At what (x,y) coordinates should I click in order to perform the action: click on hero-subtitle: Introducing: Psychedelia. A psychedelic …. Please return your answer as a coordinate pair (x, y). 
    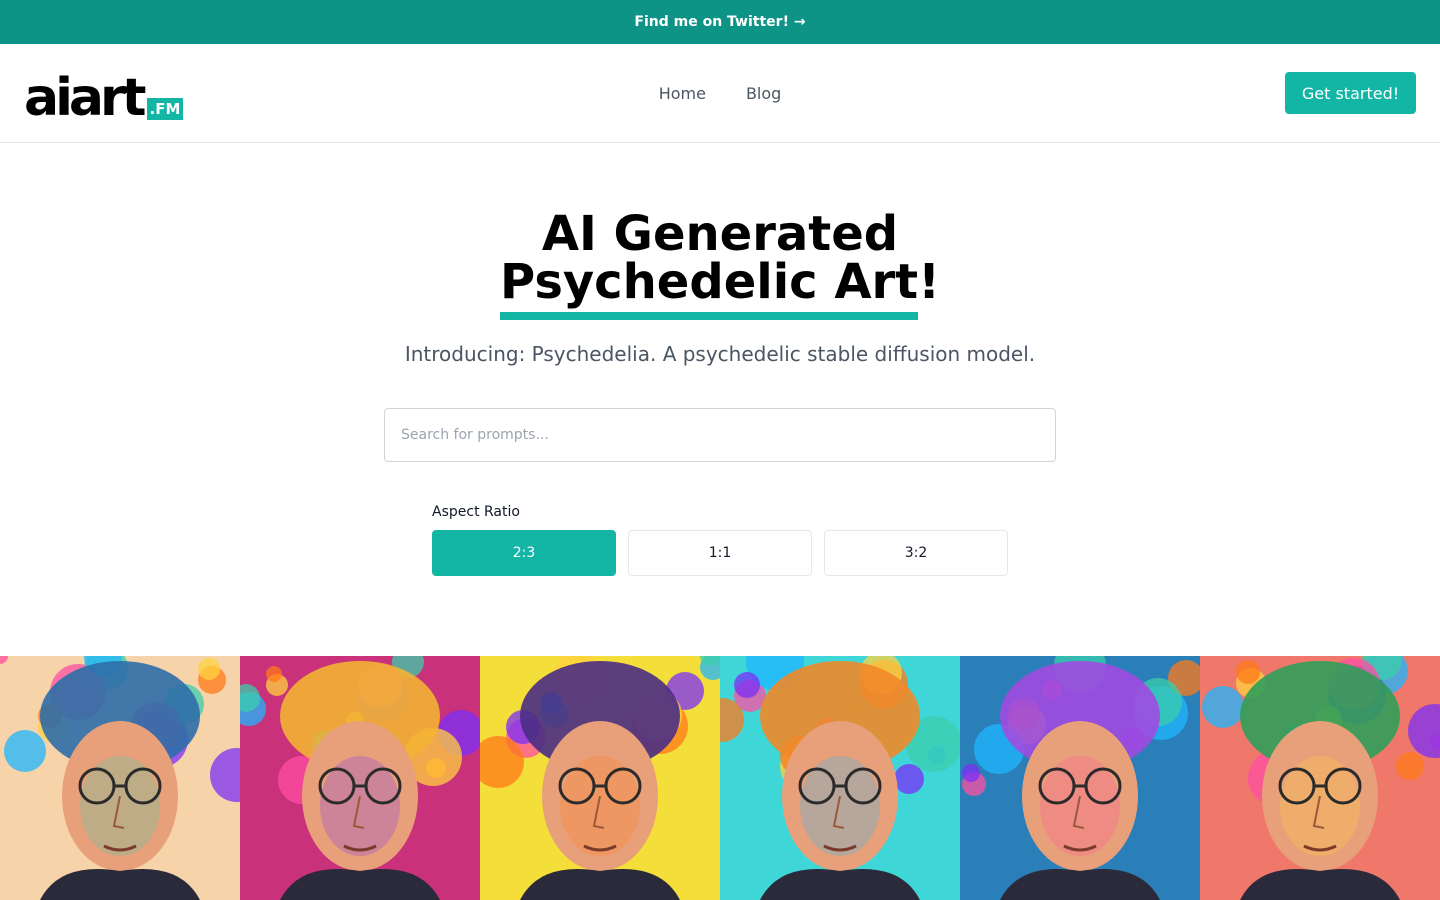
    Looking at the image, I should click on (720, 354).